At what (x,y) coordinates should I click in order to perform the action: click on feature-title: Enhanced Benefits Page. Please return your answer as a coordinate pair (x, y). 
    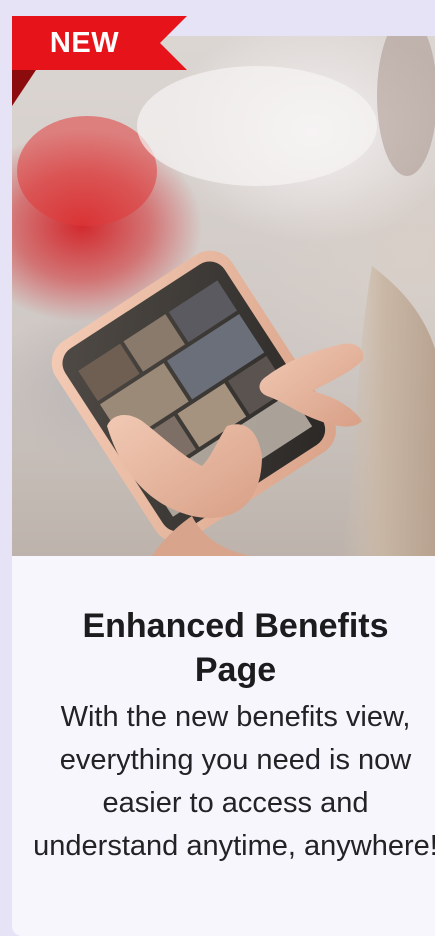
    Looking at the image, I should click on (235, 648).